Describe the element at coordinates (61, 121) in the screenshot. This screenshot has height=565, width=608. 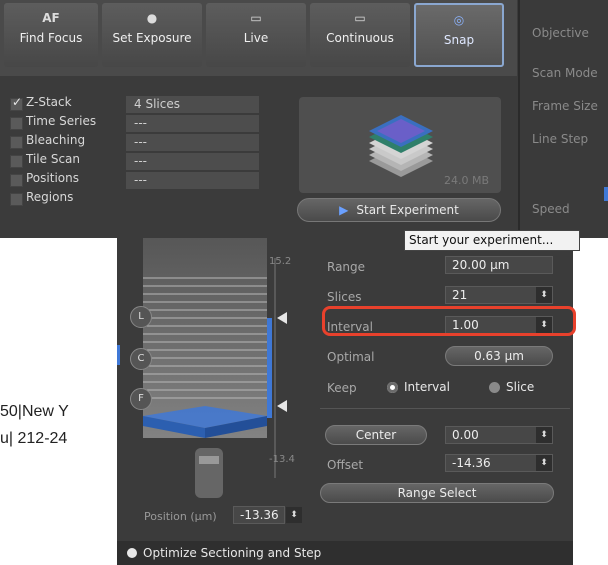
I see `time-series-label: Time Series` at that location.